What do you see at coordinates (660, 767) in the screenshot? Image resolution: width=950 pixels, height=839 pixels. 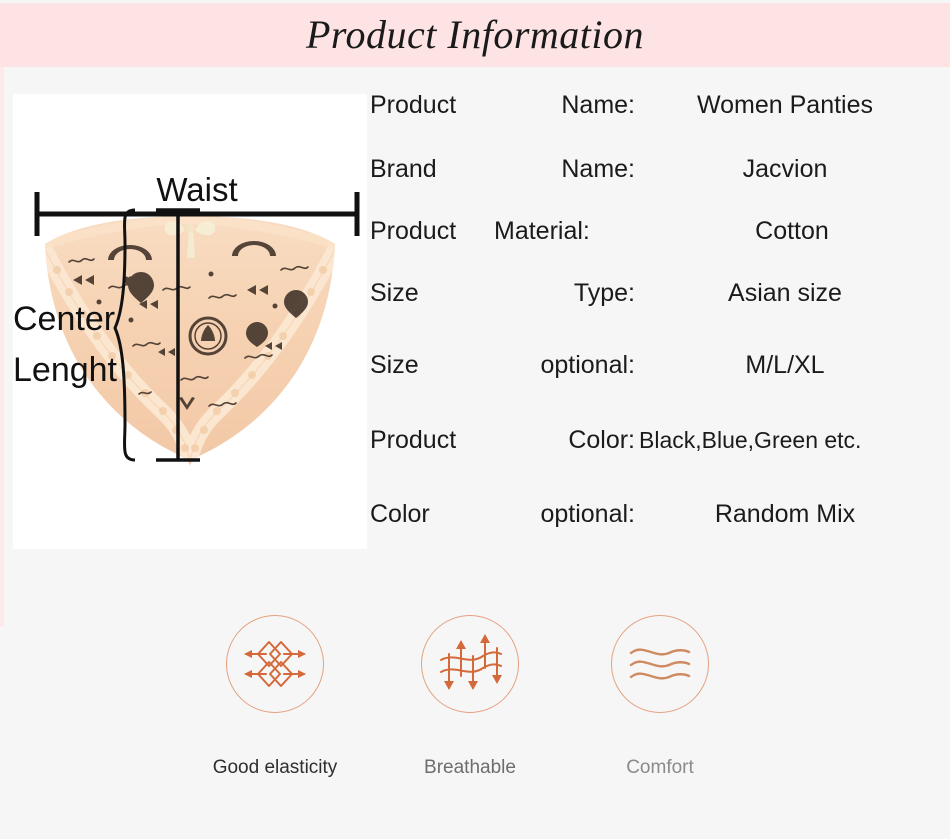 I see `feature-label: Comfort` at bounding box center [660, 767].